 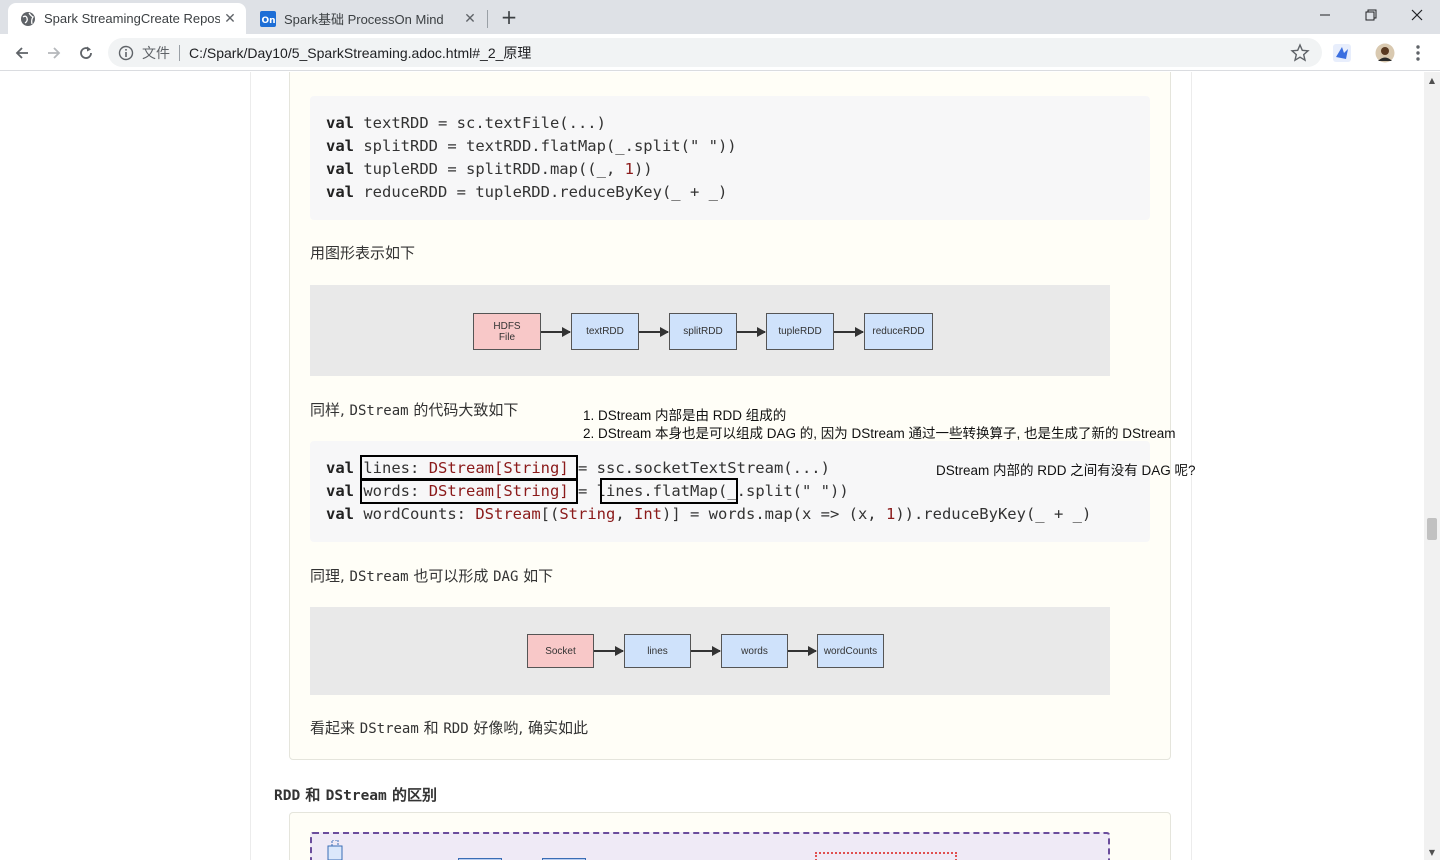 I want to click on forward-button, so click(x=54, y=53).